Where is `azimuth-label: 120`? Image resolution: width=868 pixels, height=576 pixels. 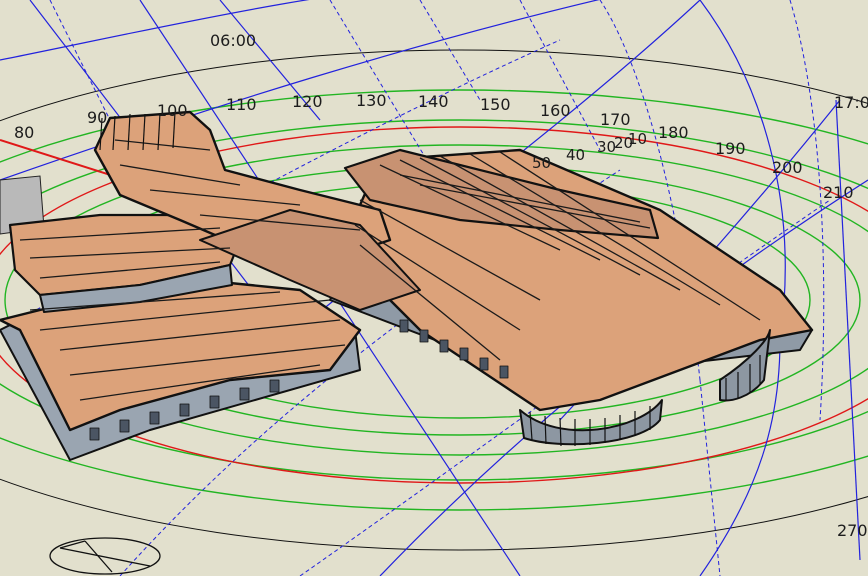
azimuth-label: 120 is located at coordinates (307, 101).